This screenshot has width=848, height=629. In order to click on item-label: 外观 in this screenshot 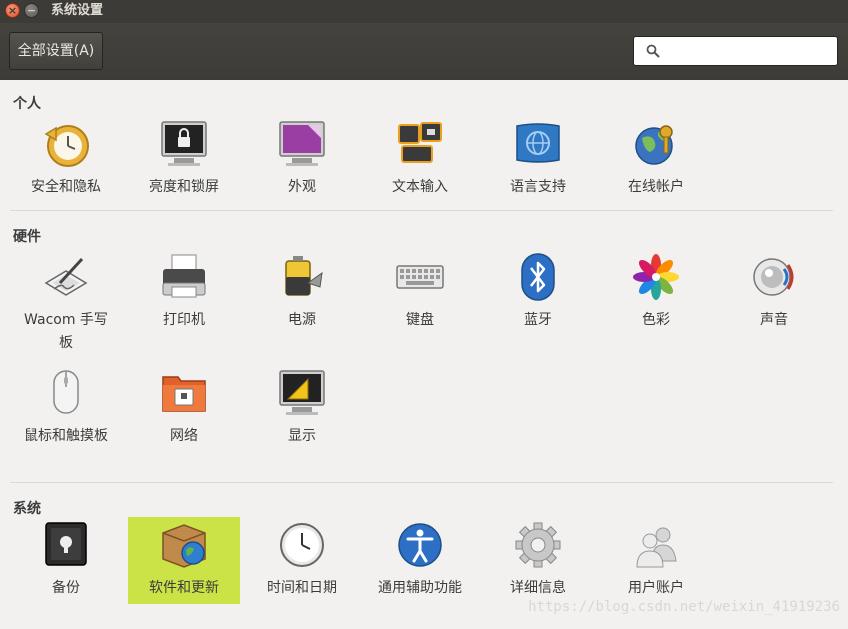, I will do `click(302, 187)`.